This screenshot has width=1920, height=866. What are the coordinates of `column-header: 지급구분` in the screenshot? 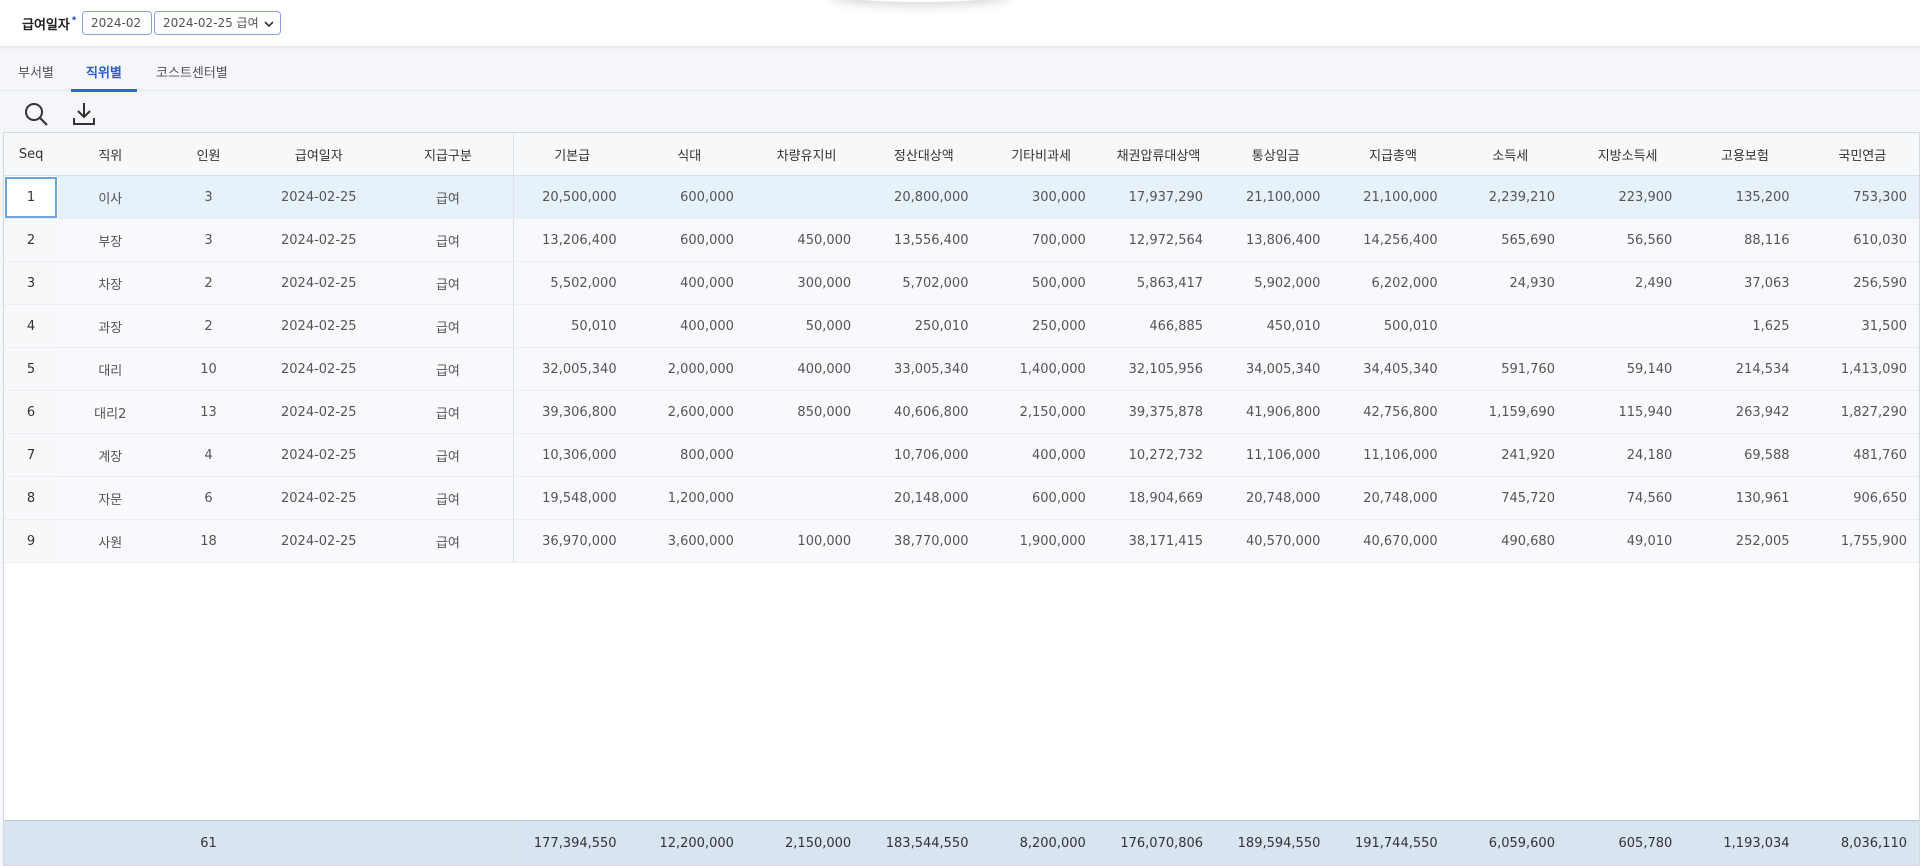 It's located at (448, 154).